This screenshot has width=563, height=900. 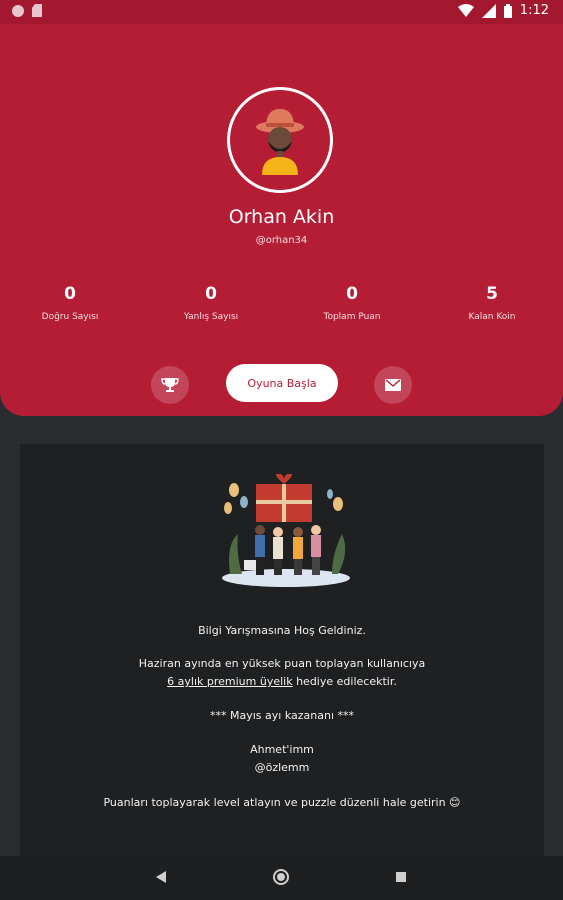 I want to click on winner-name-1: Ahmet'imm, so click(x=282, y=749).